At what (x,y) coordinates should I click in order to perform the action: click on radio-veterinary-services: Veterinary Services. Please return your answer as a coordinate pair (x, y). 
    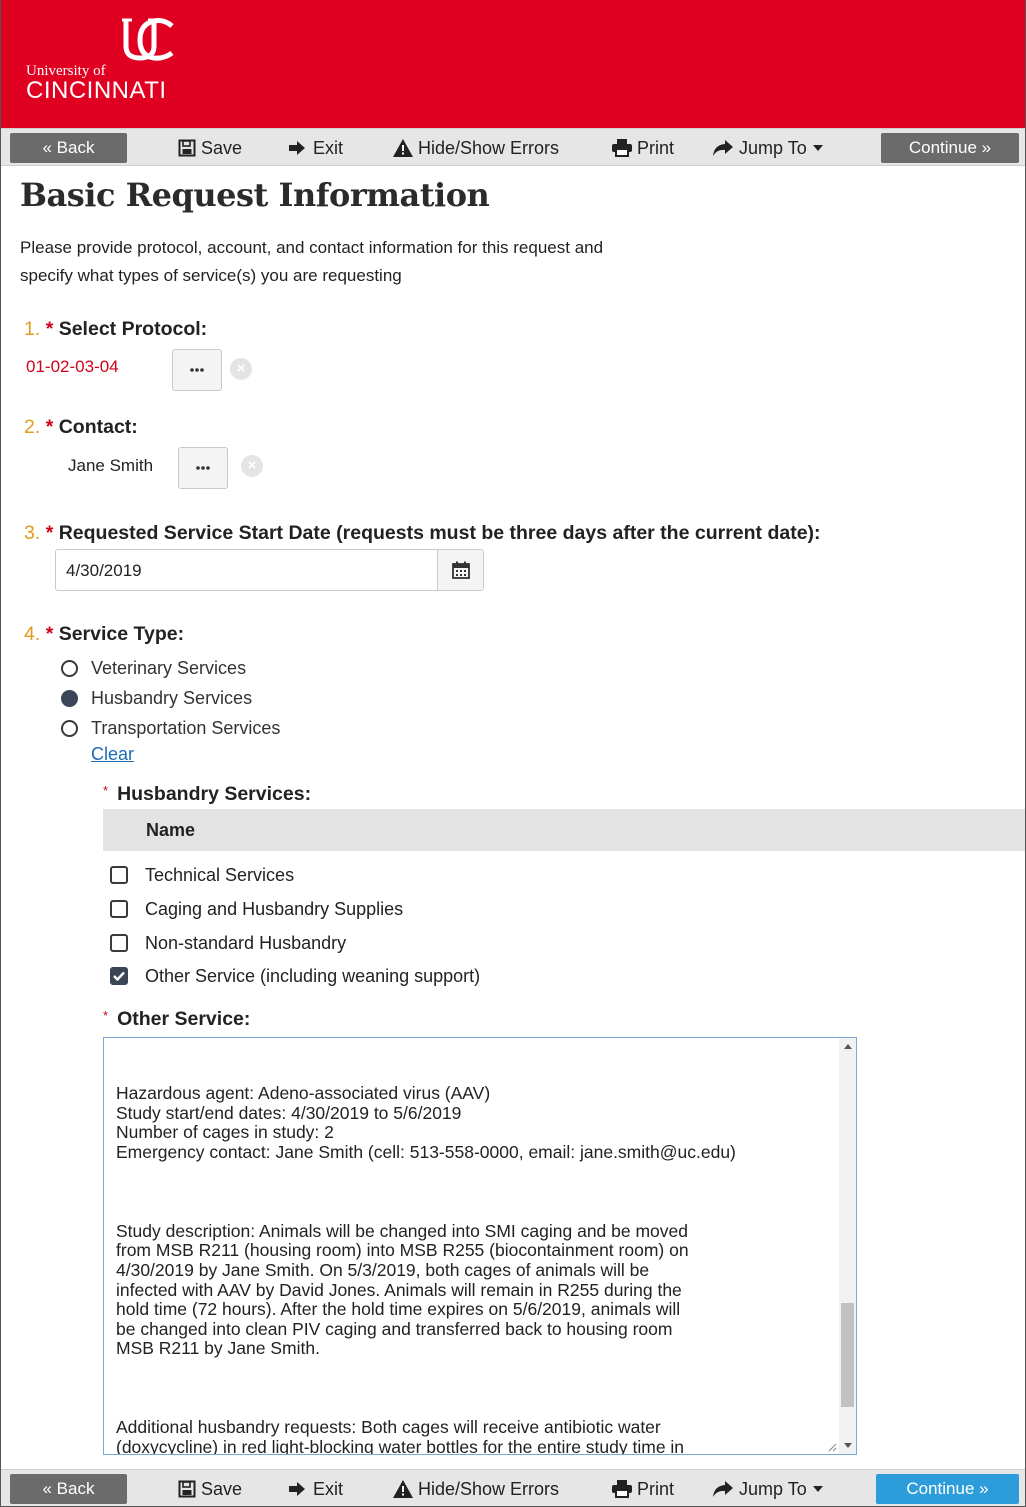
    Looking at the image, I should click on (153, 668).